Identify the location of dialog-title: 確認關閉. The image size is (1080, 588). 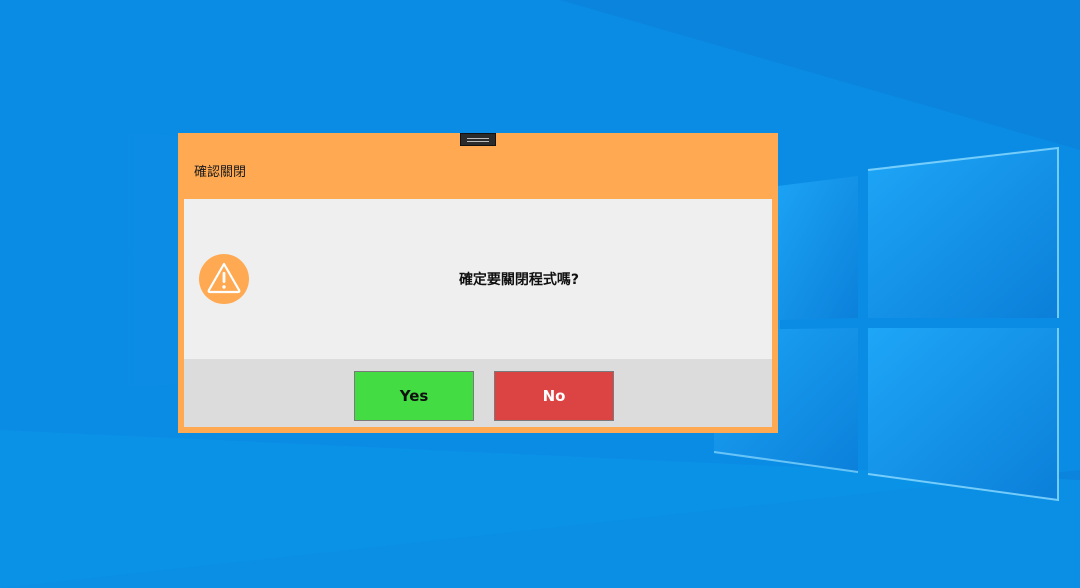
(220, 172).